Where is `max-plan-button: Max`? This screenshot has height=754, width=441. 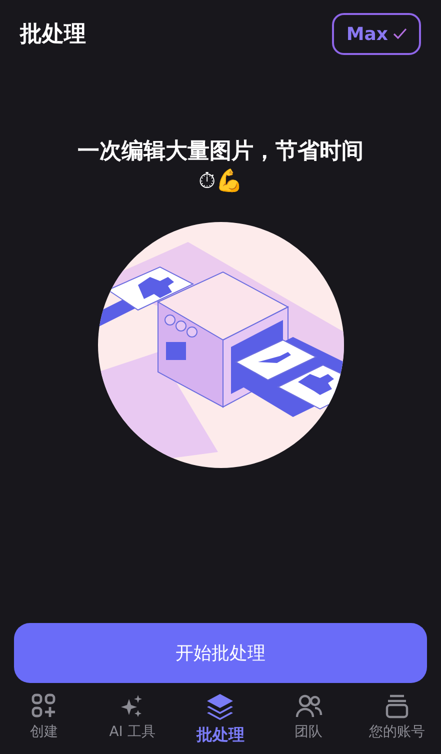
max-plan-button: Max is located at coordinates (376, 34).